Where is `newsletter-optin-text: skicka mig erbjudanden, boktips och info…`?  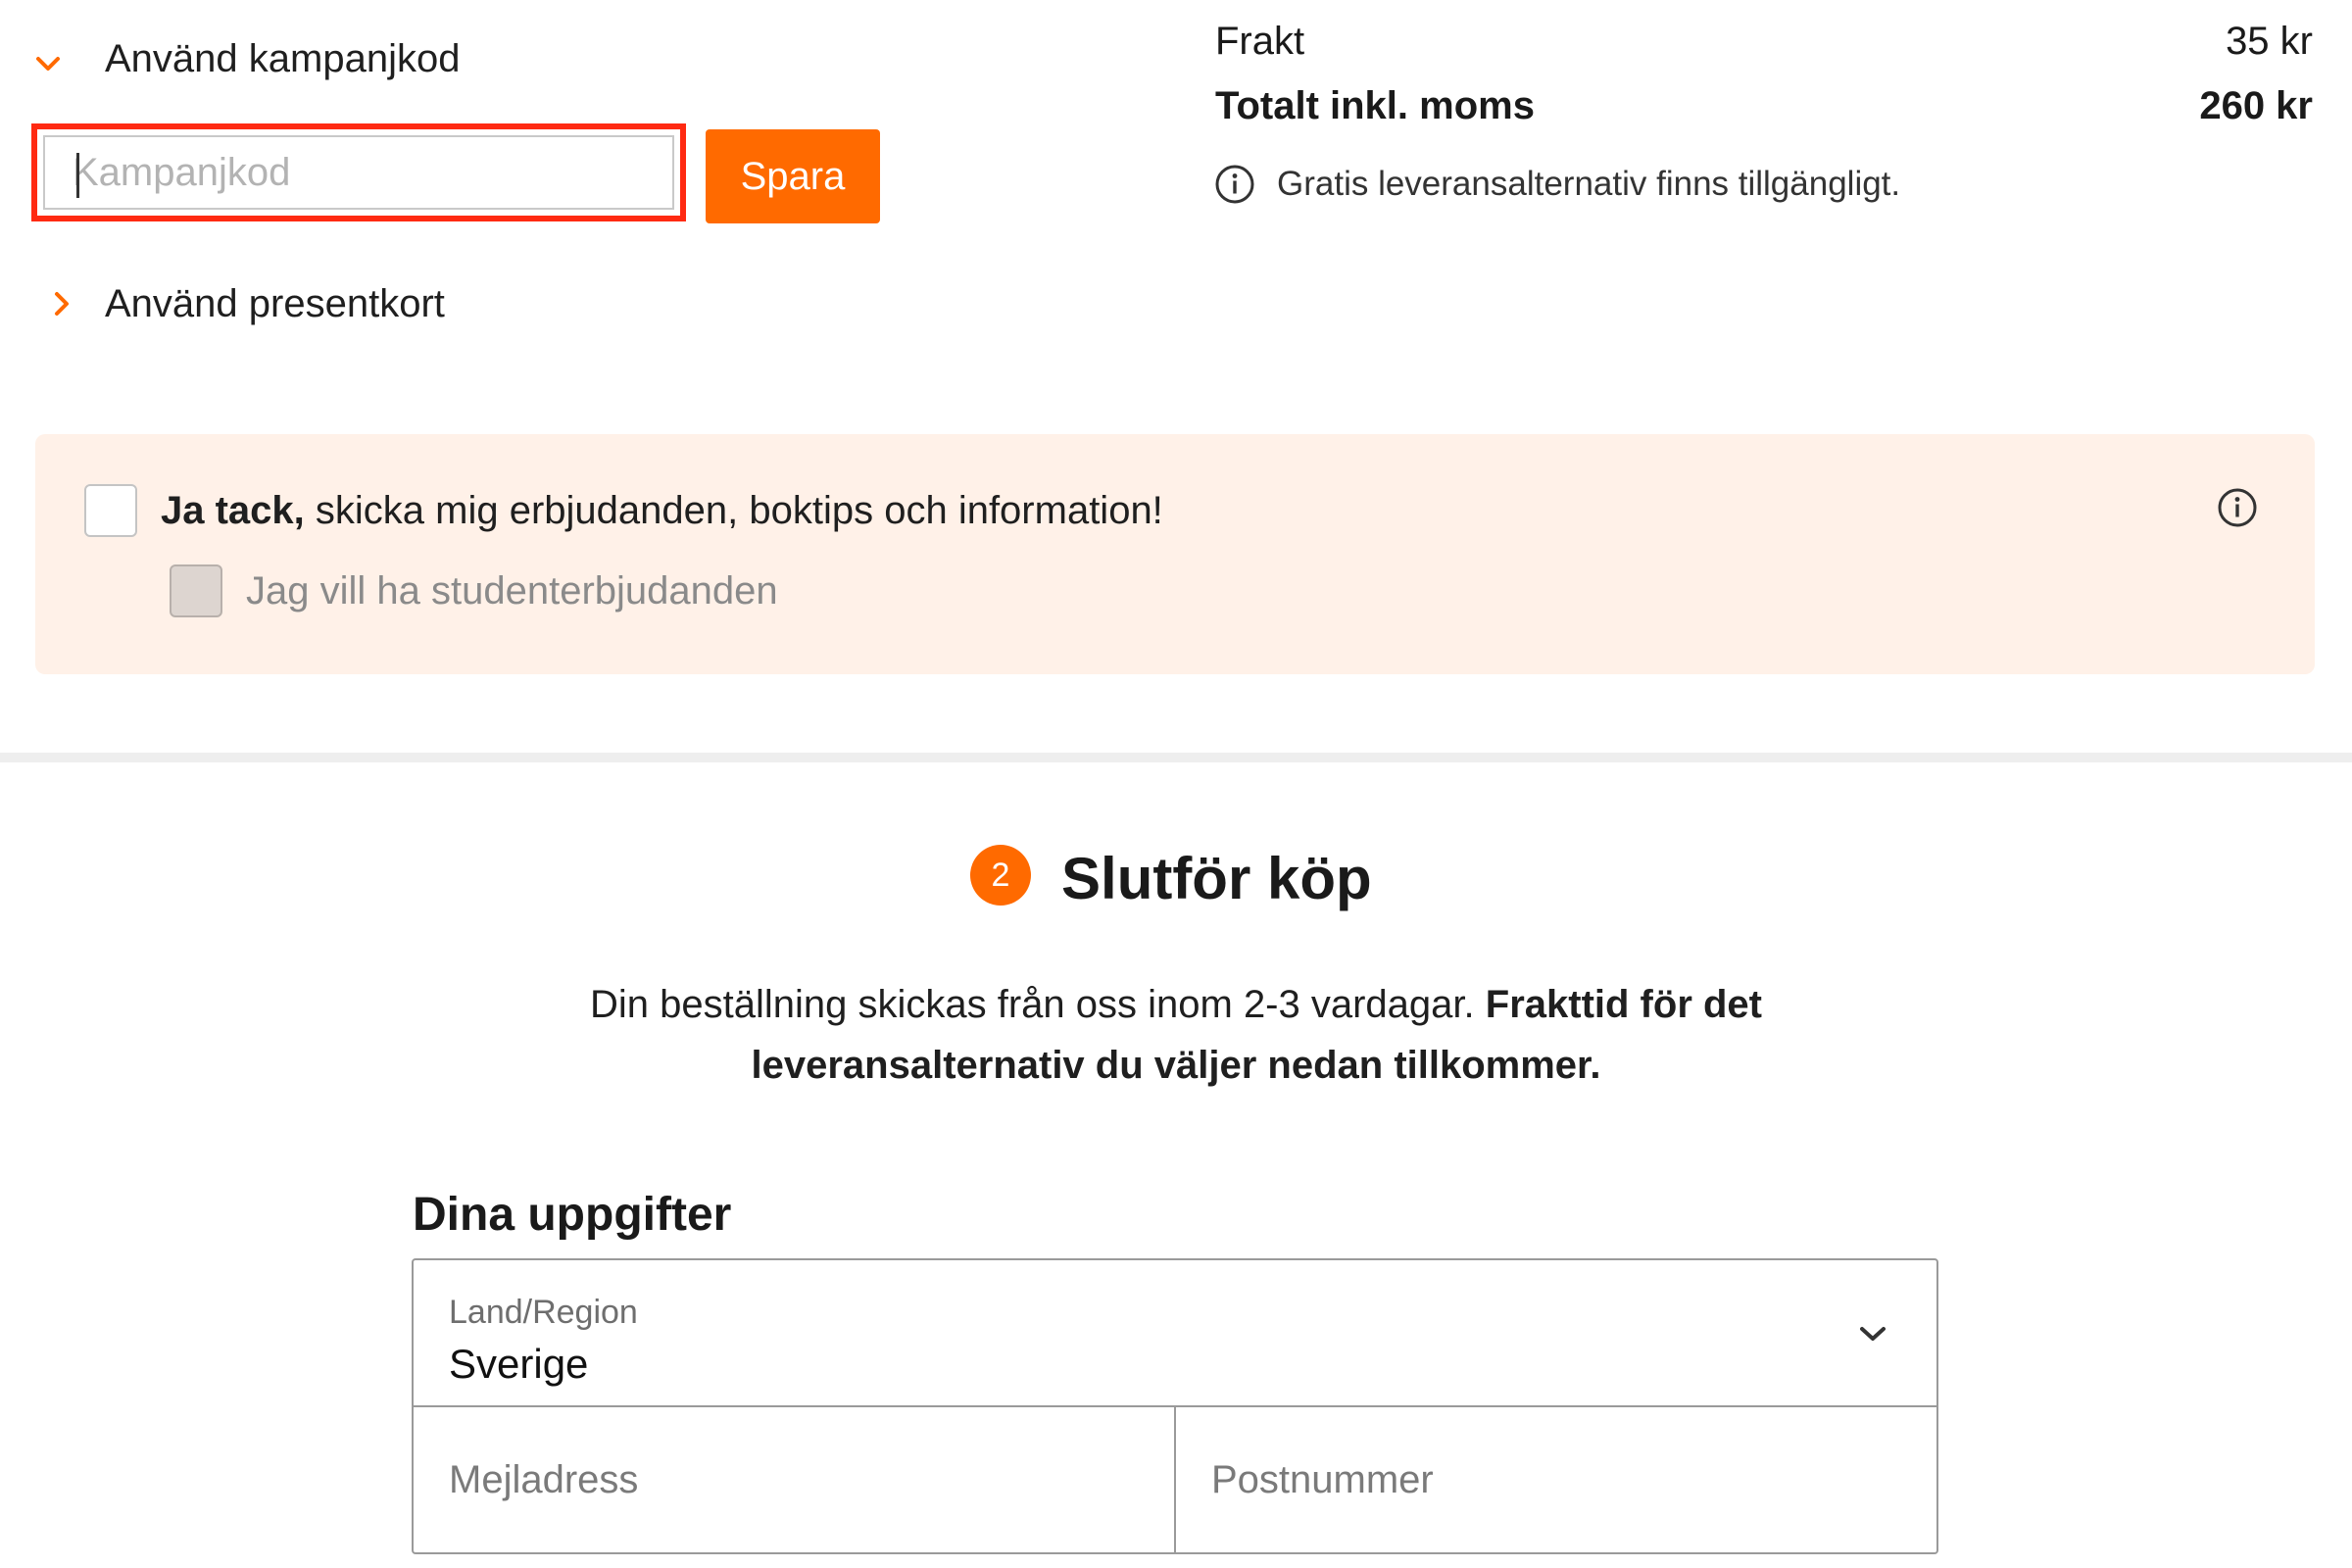
newsletter-optin-text: skicka mig erbjudanden, boktips och info… is located at coordinates (733, 510).